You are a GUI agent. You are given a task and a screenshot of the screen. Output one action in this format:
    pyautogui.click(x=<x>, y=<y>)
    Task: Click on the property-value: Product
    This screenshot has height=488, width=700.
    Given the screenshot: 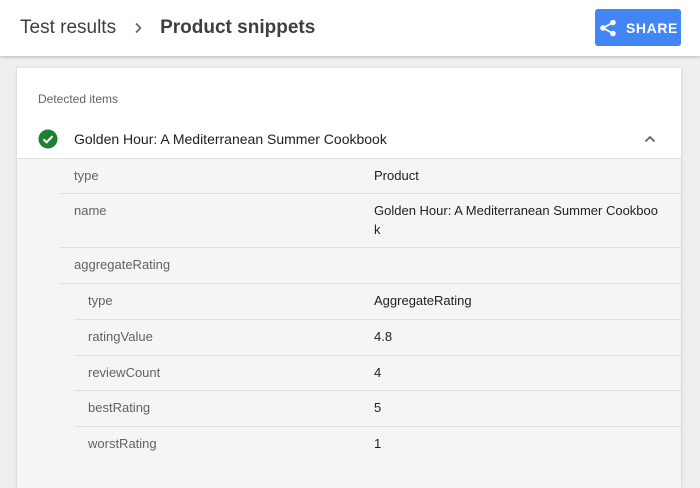 What is the action you would take?
    pyautogui.click(x=396, y=175)
    